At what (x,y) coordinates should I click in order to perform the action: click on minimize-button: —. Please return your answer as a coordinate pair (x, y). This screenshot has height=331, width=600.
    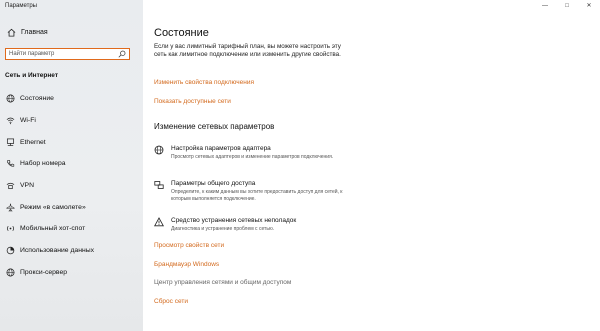
    Looking at the image, I should click on (545, 5).